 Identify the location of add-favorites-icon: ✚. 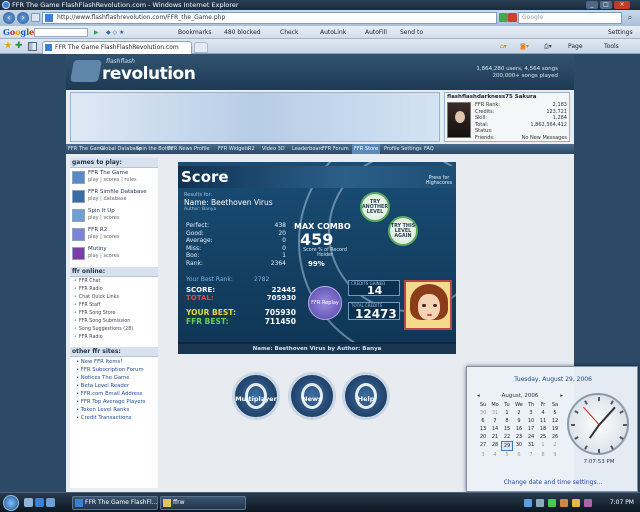
(19, 46).